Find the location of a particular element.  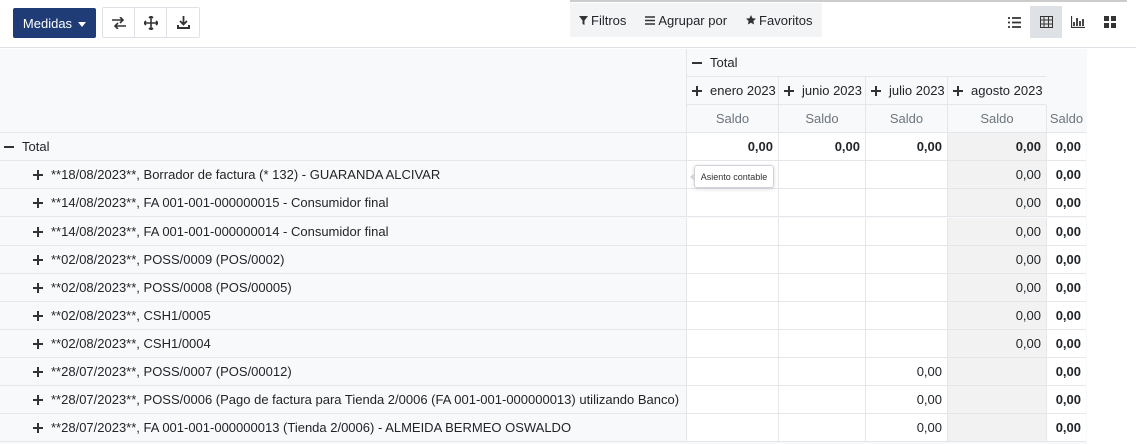

swap-arrows-icon is located at coordinates (118, 22).